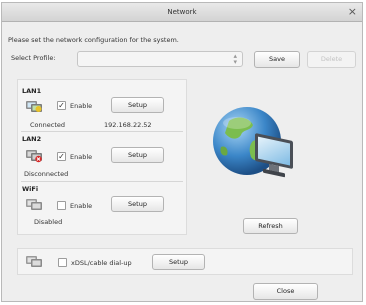  Describe the element at coordinates (48, 125) in the screenshot. I see `lan1-status: Connected` at that location.